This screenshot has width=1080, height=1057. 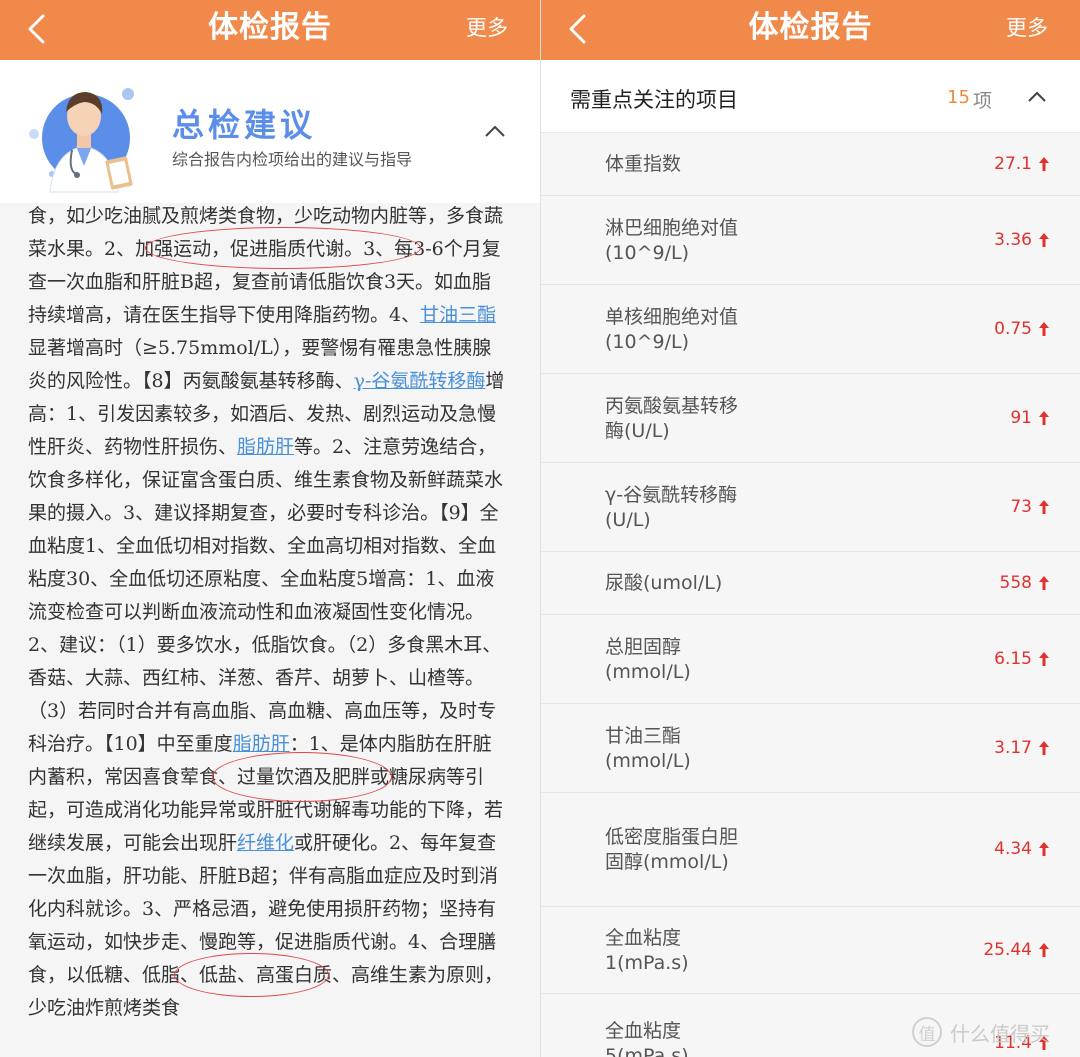 I want to click on card-subtitle: 综合报告内检项给出的建议与指导, so click(x=292, y=159).